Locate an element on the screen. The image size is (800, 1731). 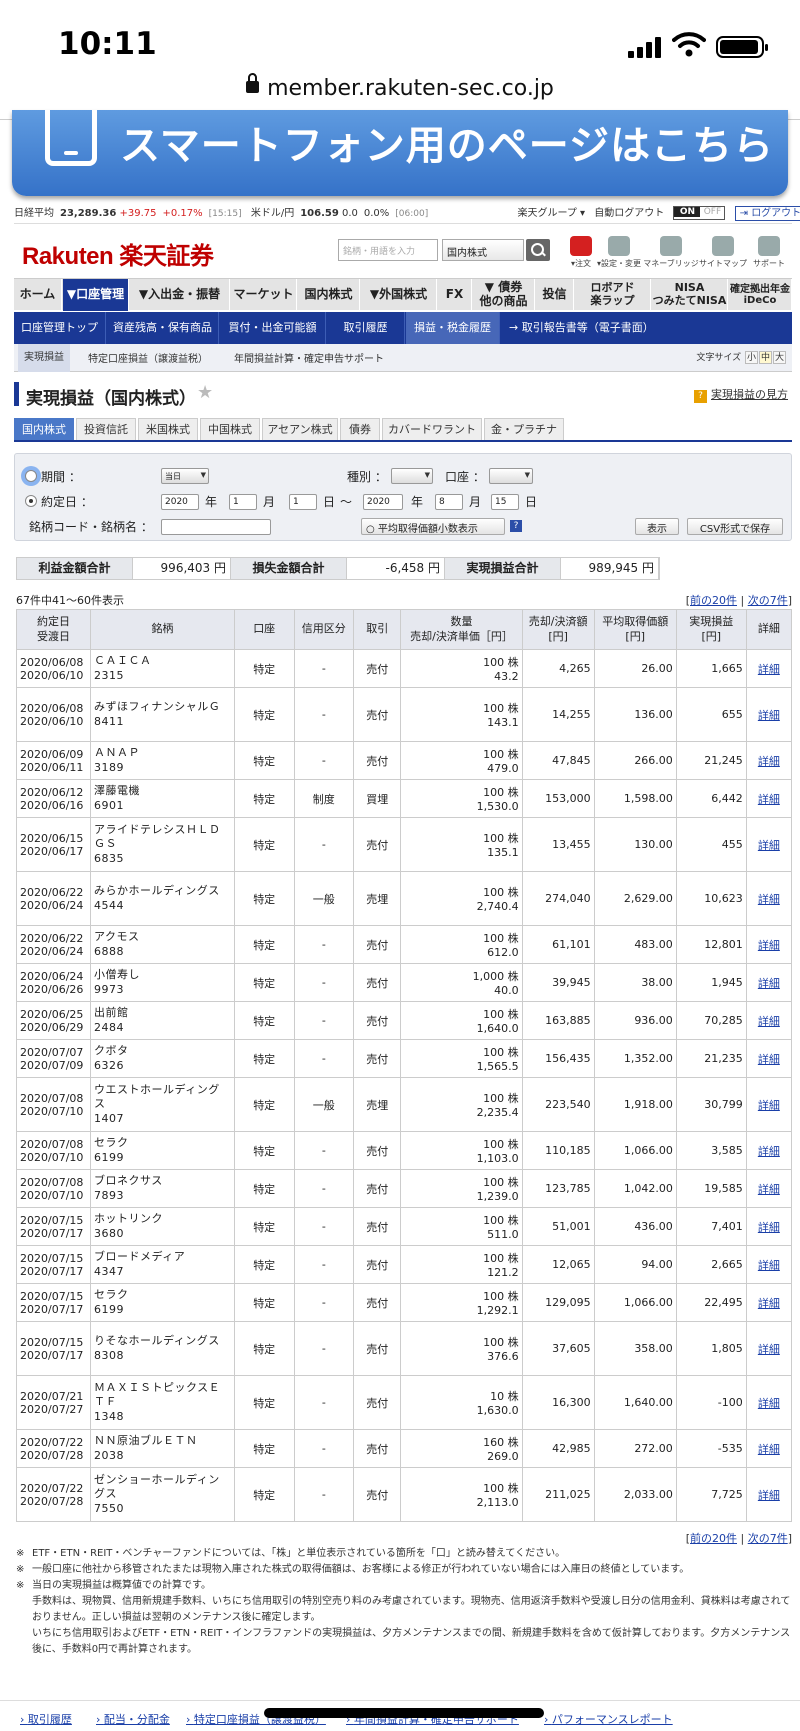
subnav-pl-tax: 損益・税金履歴 is located at coordinates (453, 328).